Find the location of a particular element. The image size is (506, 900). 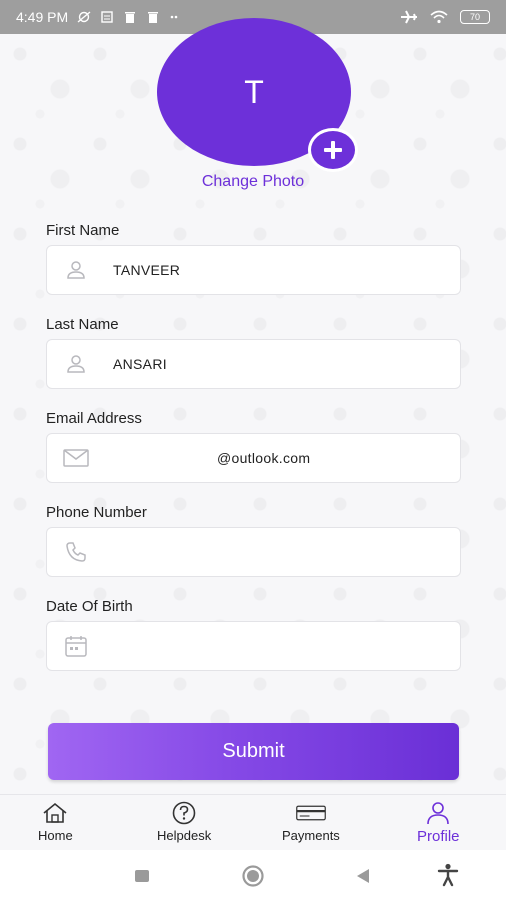

dob-field is located at coordinates (253, 646).